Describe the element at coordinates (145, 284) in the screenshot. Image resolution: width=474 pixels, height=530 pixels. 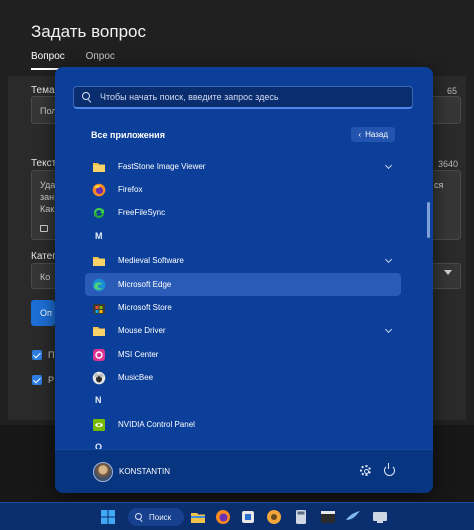
I see `app-name: Microsoft Edge` at that location.